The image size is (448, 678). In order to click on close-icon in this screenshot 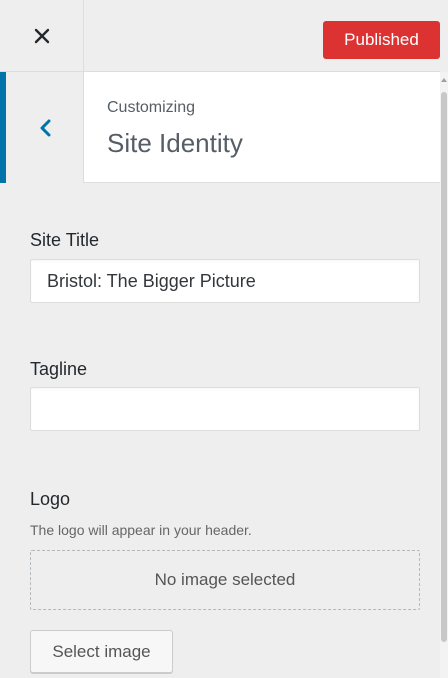, I will do `click(41, 36)`.